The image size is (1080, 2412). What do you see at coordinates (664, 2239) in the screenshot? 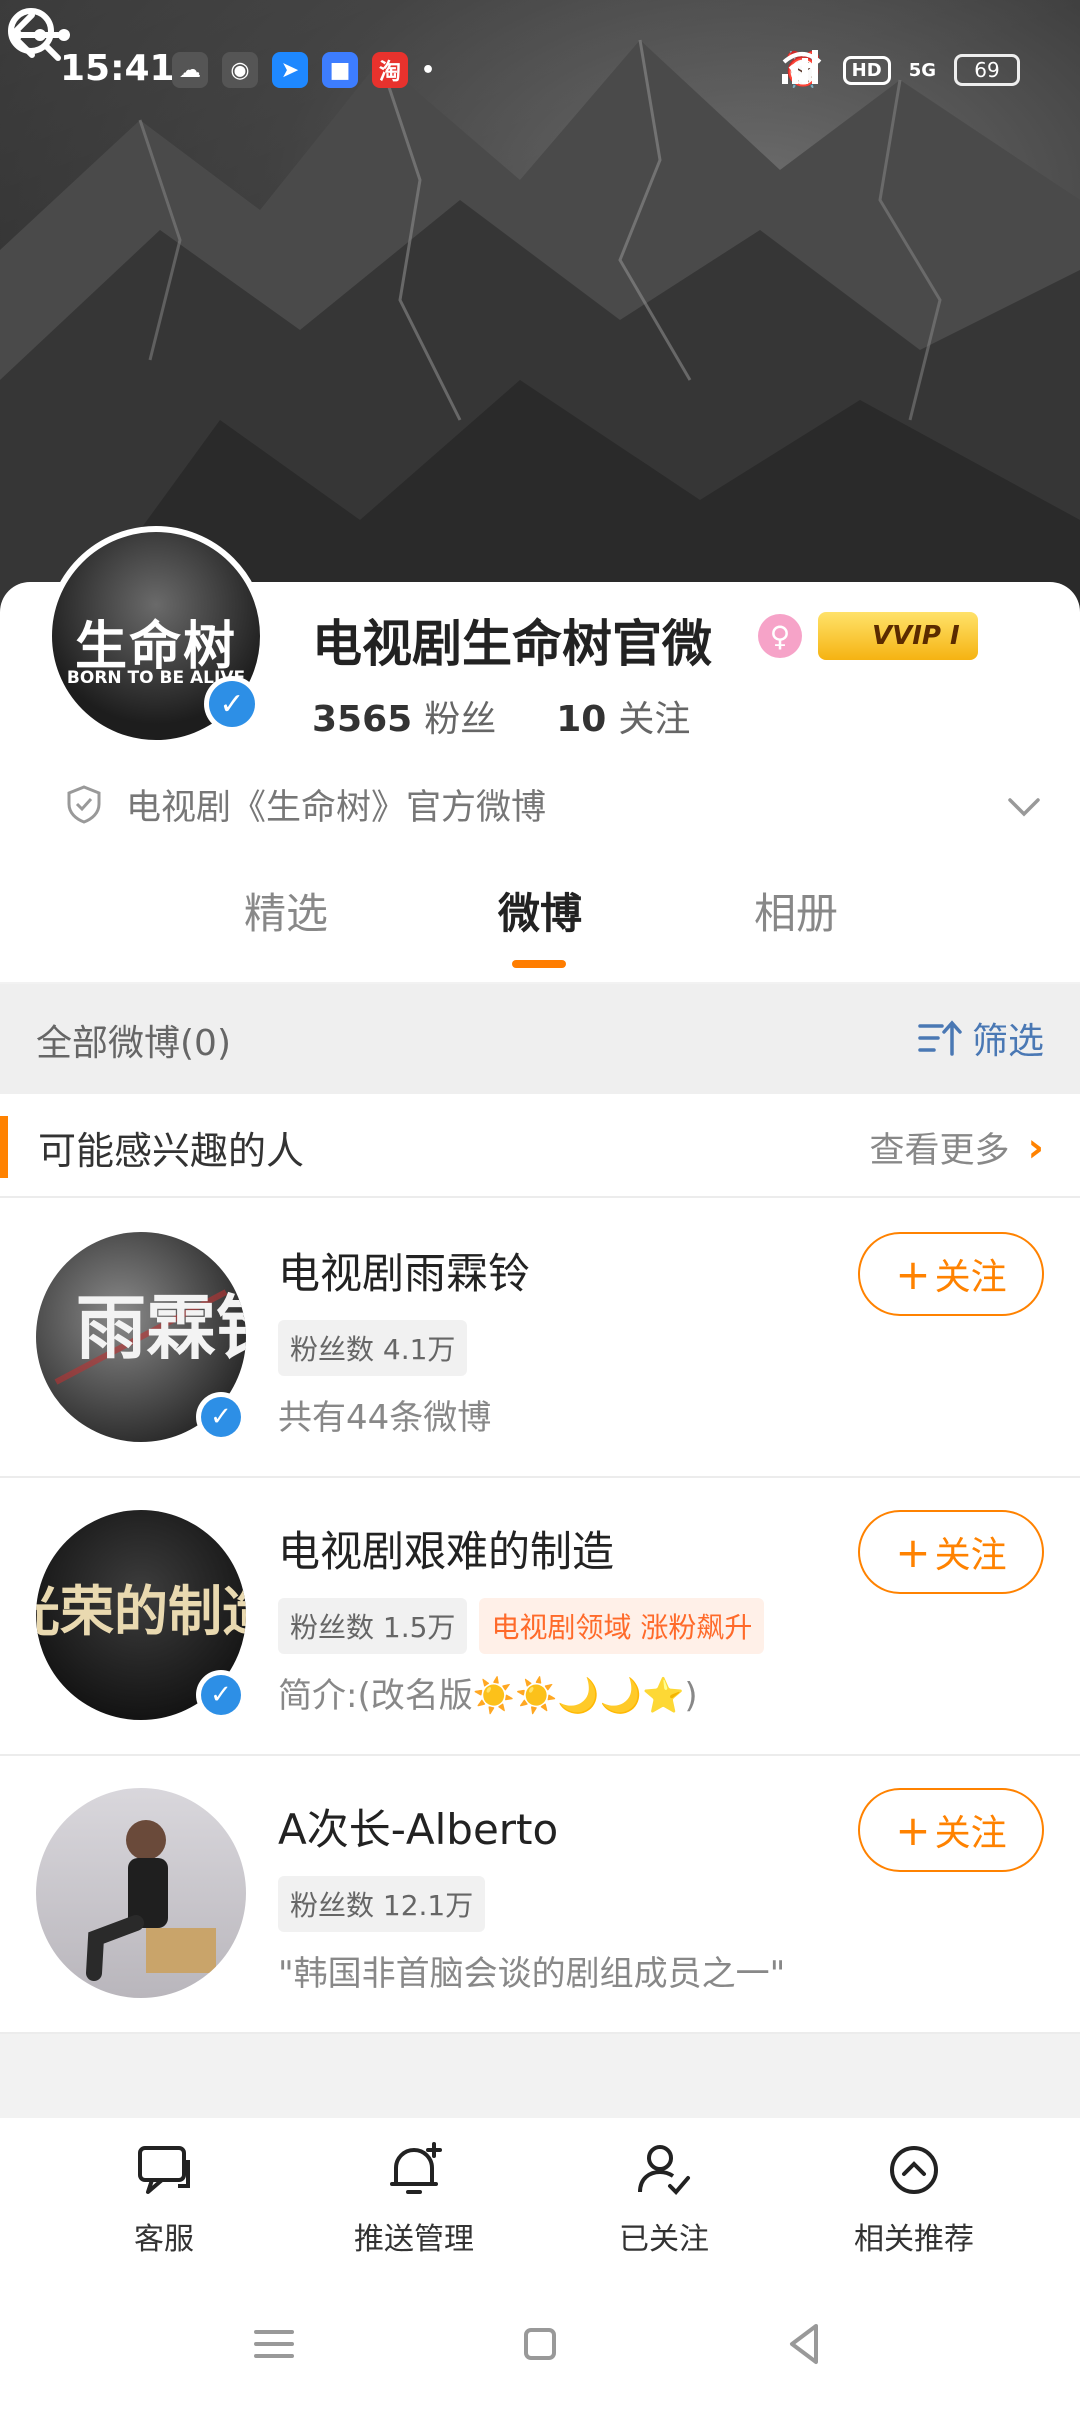
I see `followed-label: 已关注` at bounding box center [664, 2239].